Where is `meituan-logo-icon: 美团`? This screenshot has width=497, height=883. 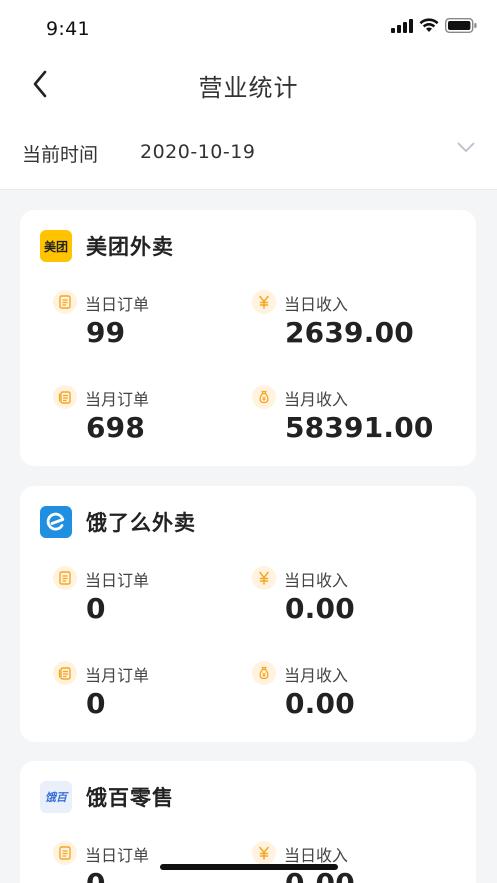
meituan-logo-icon: 美团 is located at coordinates (56, 246).